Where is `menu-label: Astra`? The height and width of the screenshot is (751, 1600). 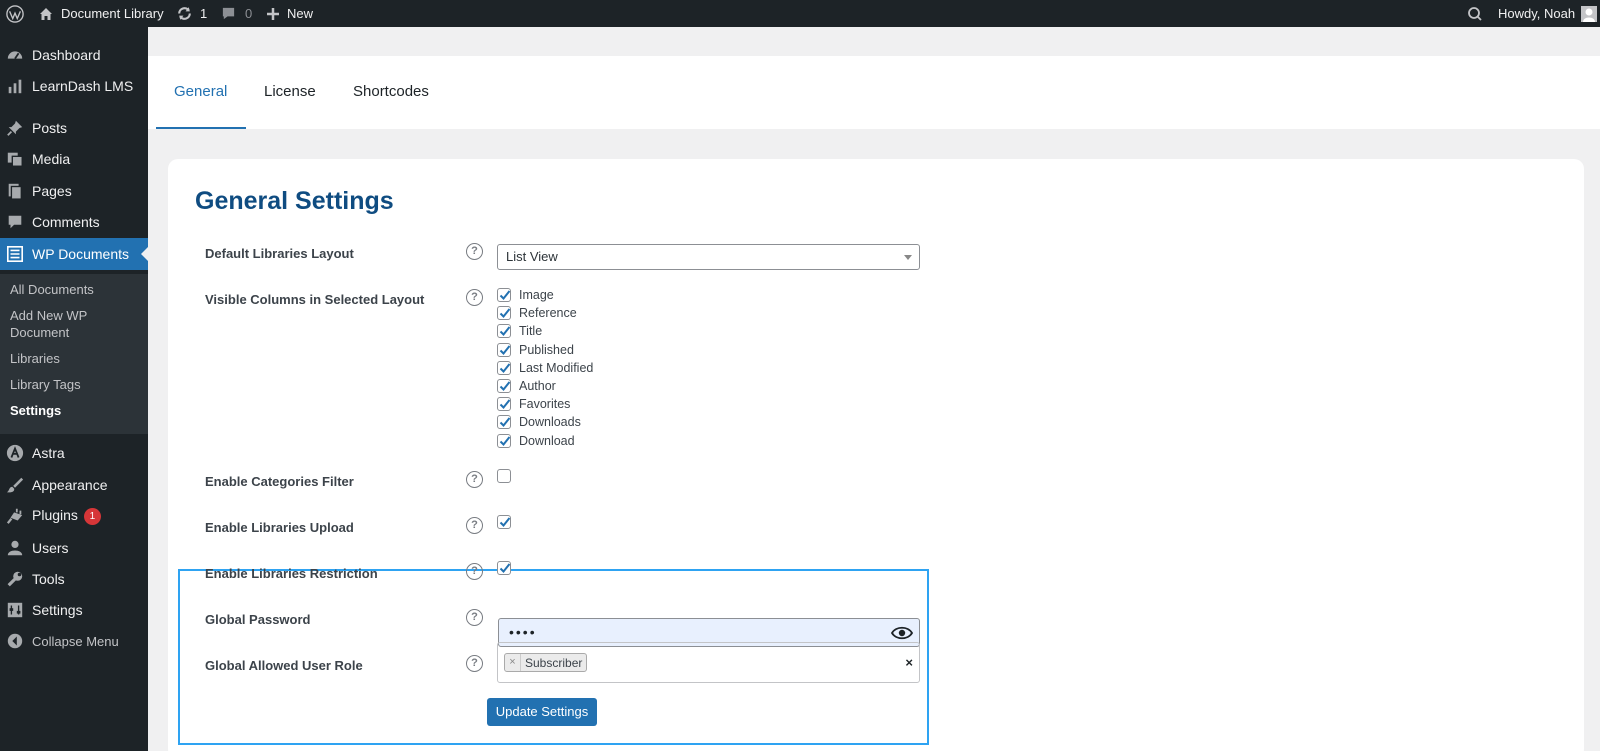
menu-label: Astra is located at coordinates (48, 453).